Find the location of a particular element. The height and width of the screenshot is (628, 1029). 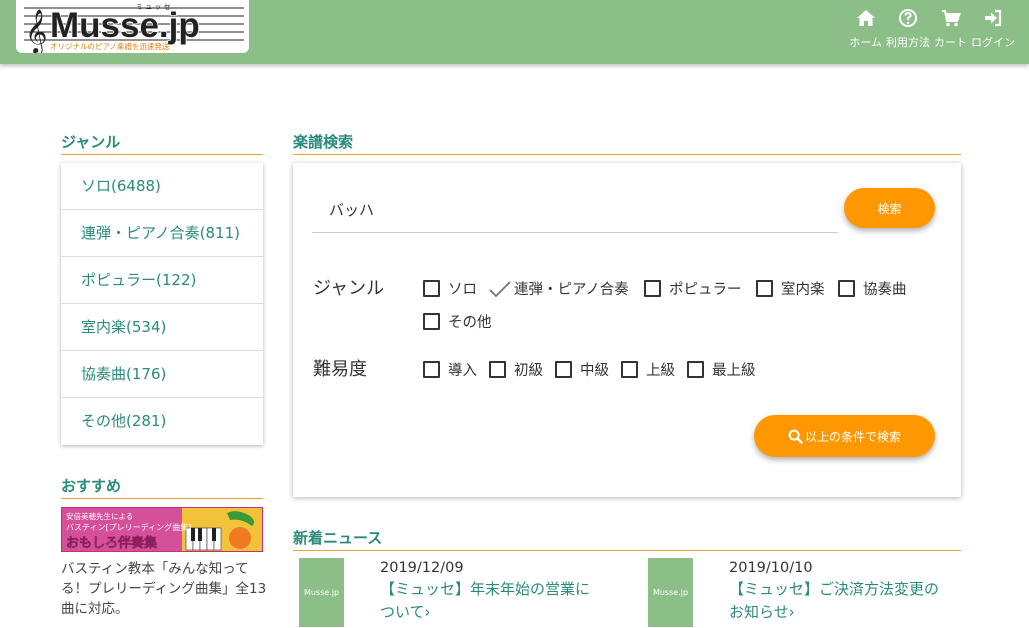

news-item: Musse.jp 2019/12/09 【ミュッセ】年末年始の営業に ついて› is located at coordinates (459, 592).